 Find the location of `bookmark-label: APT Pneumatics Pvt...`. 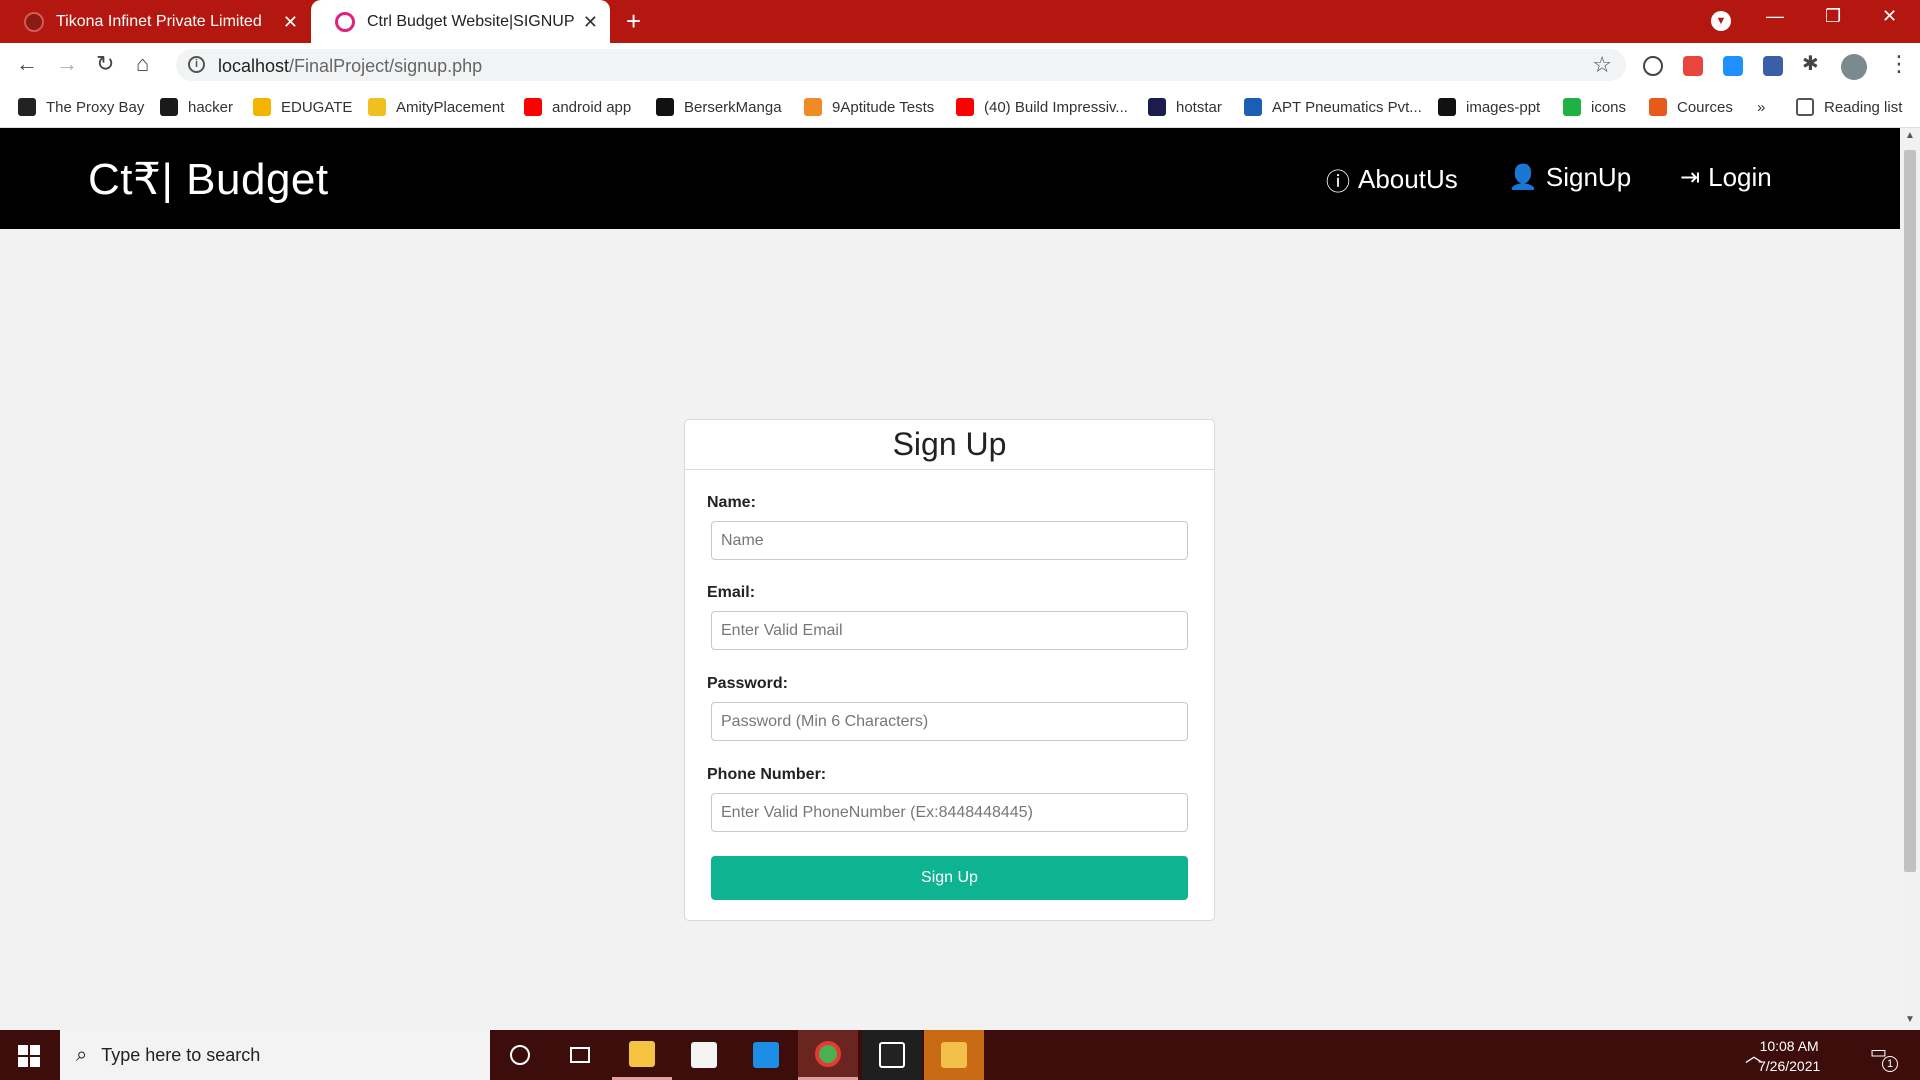

bookmark-label: APT Pneumatics Pvt... is located at coordinates (1347, 107).